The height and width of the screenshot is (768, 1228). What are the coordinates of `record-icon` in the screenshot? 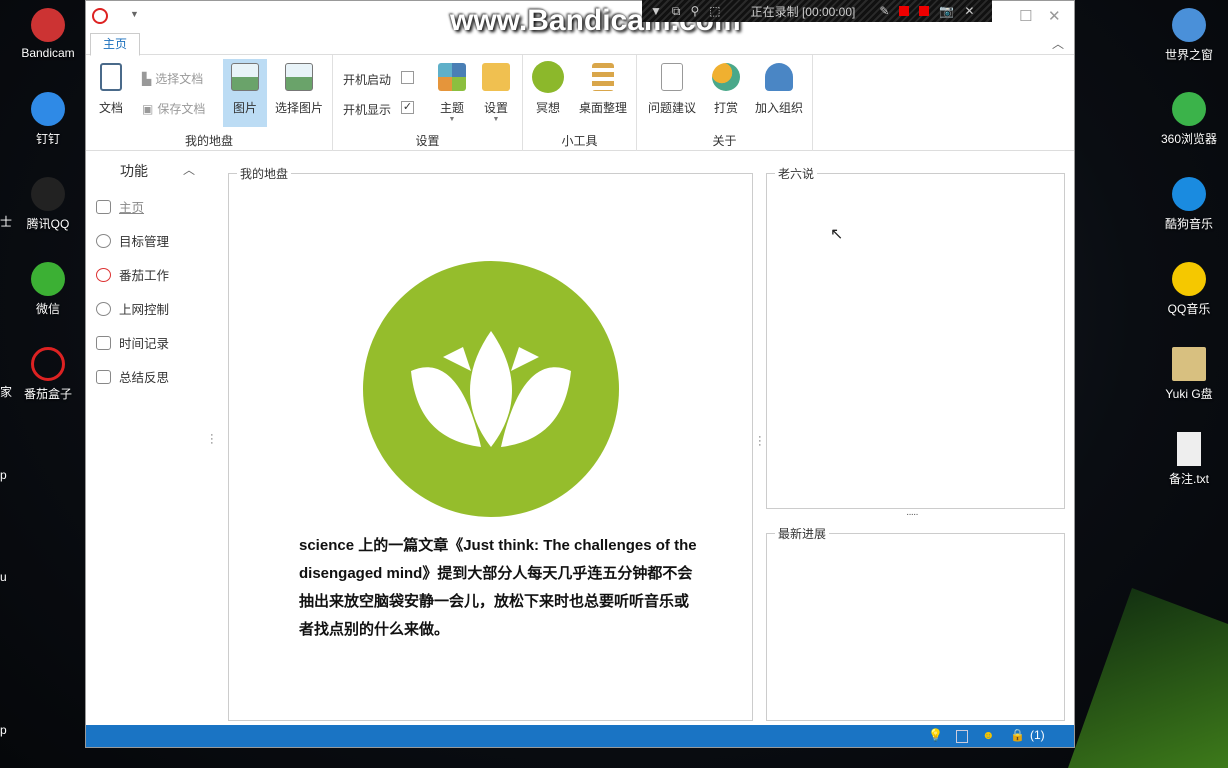 It's located at (924, 11).